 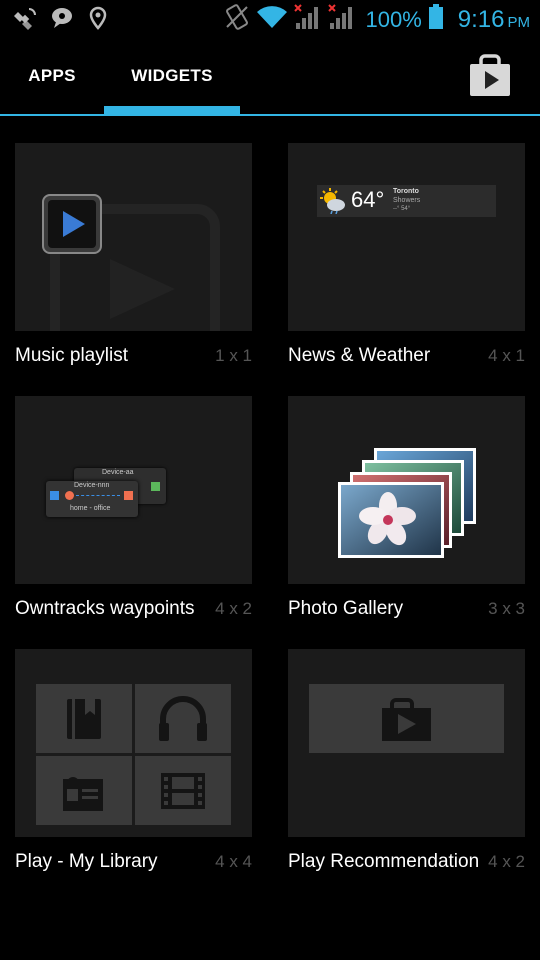 I want to click on tab-widgets: WIDGETS, so click(x=172, y=76).